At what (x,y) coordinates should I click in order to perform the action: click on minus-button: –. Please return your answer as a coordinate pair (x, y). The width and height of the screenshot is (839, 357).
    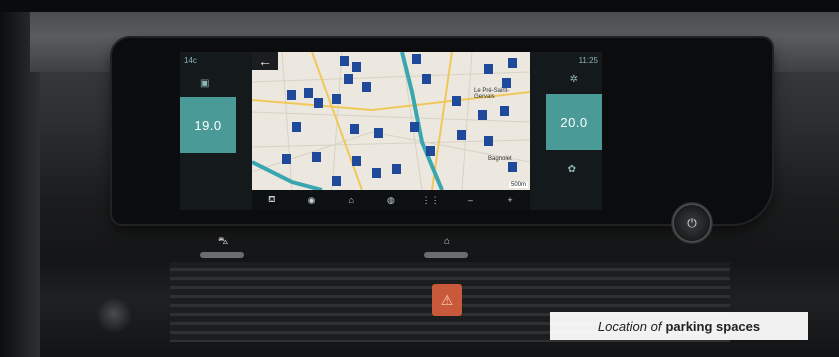
    Looking at the image, I should click on (470, 200).